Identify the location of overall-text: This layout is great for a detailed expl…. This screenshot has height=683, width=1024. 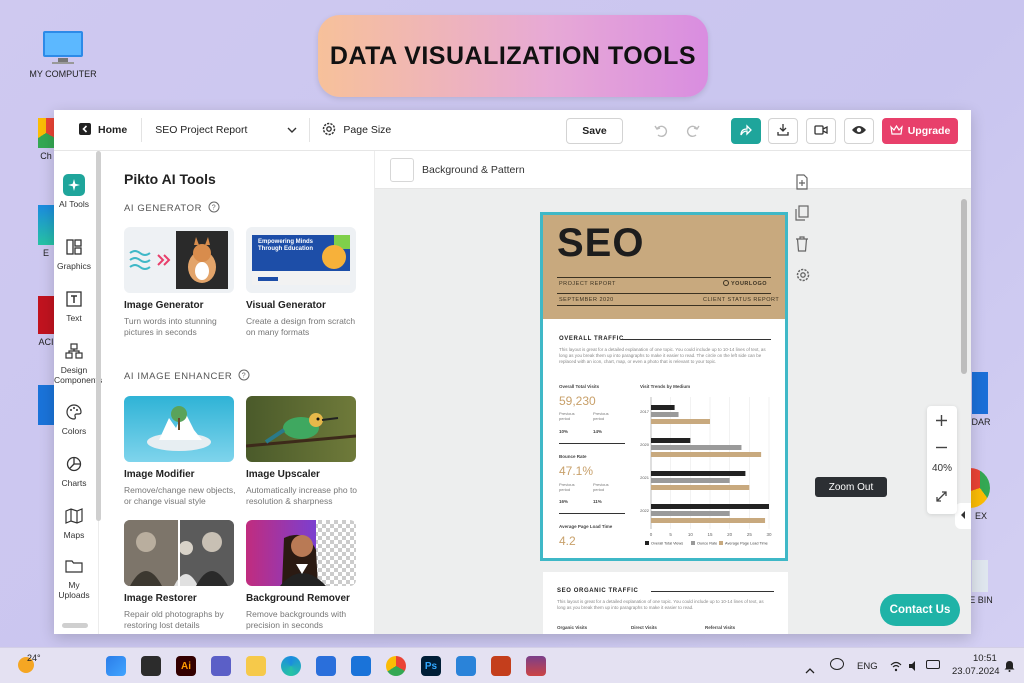
(662, 355).